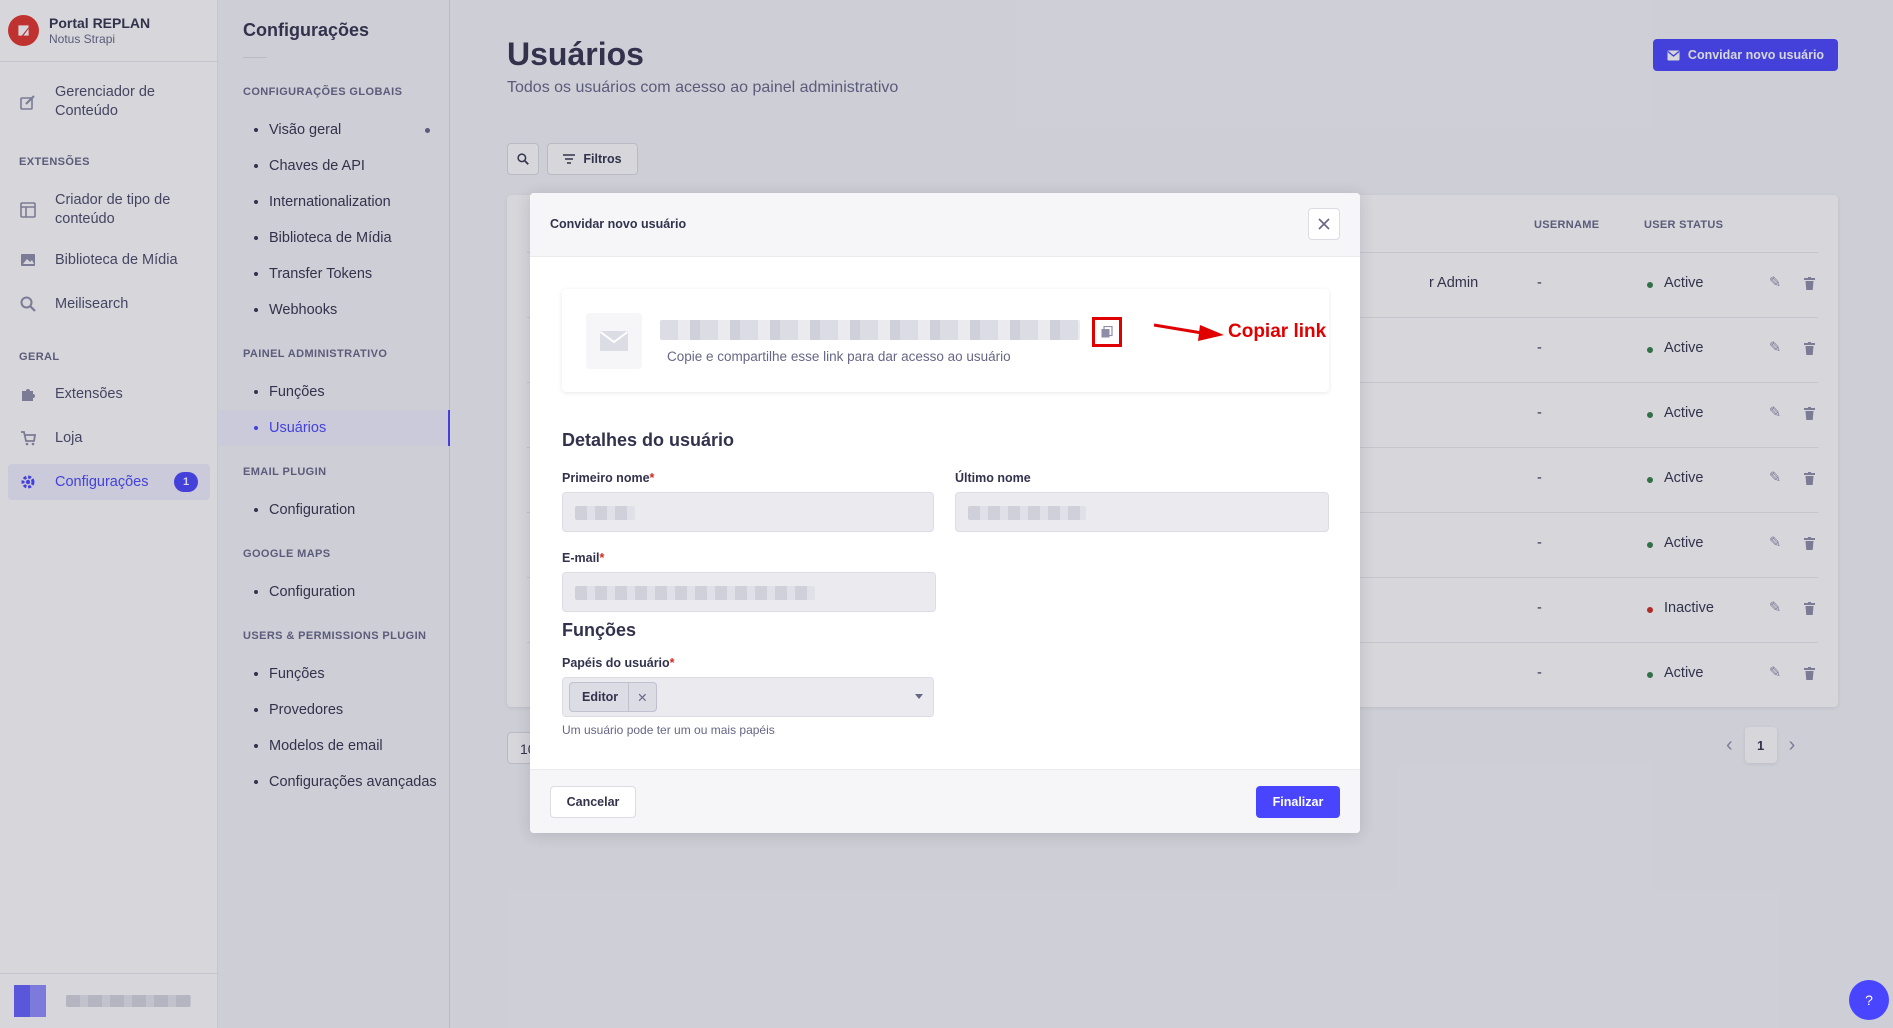  What do you see at coordinates (1142, 512) in the screenshot?
I see `last-name-field` at bounding box center [1142, 512].